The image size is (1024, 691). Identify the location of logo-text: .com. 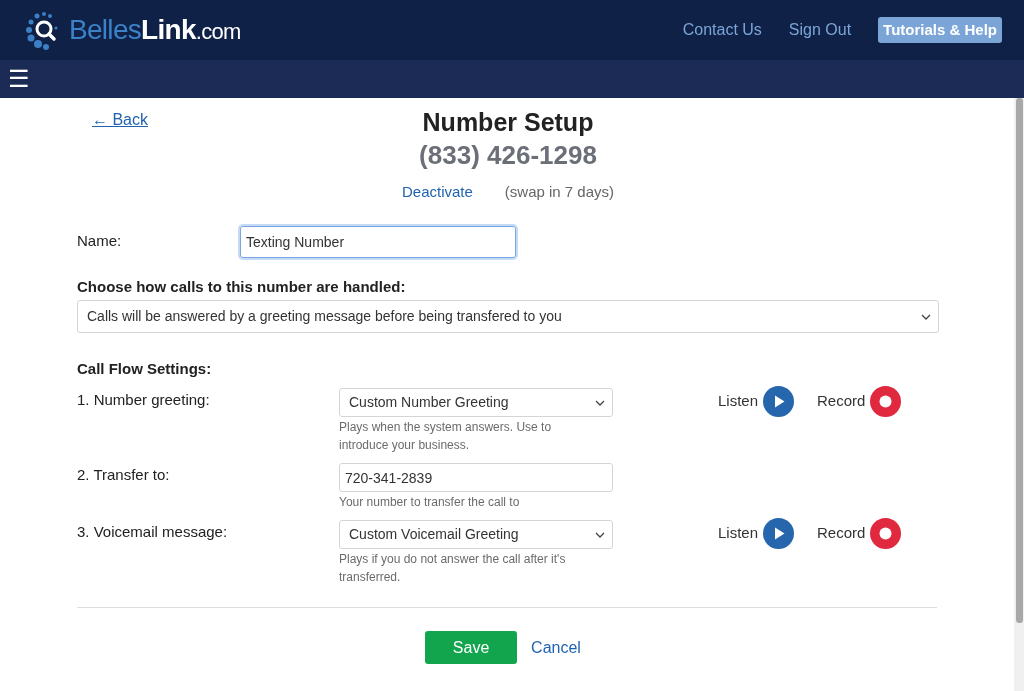
(218, 31).